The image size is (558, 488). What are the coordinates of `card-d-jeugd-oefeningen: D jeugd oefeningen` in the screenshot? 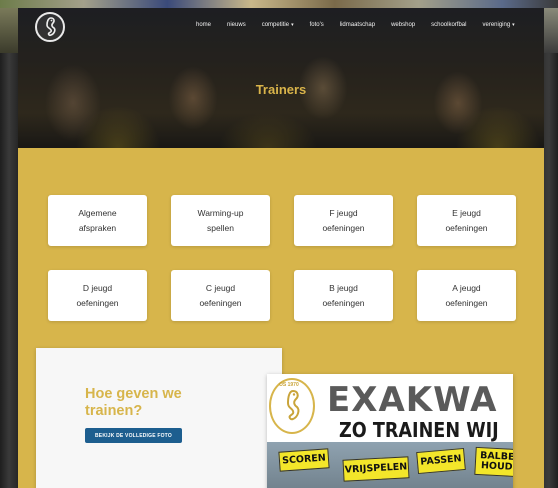 It's located at (97, 295).